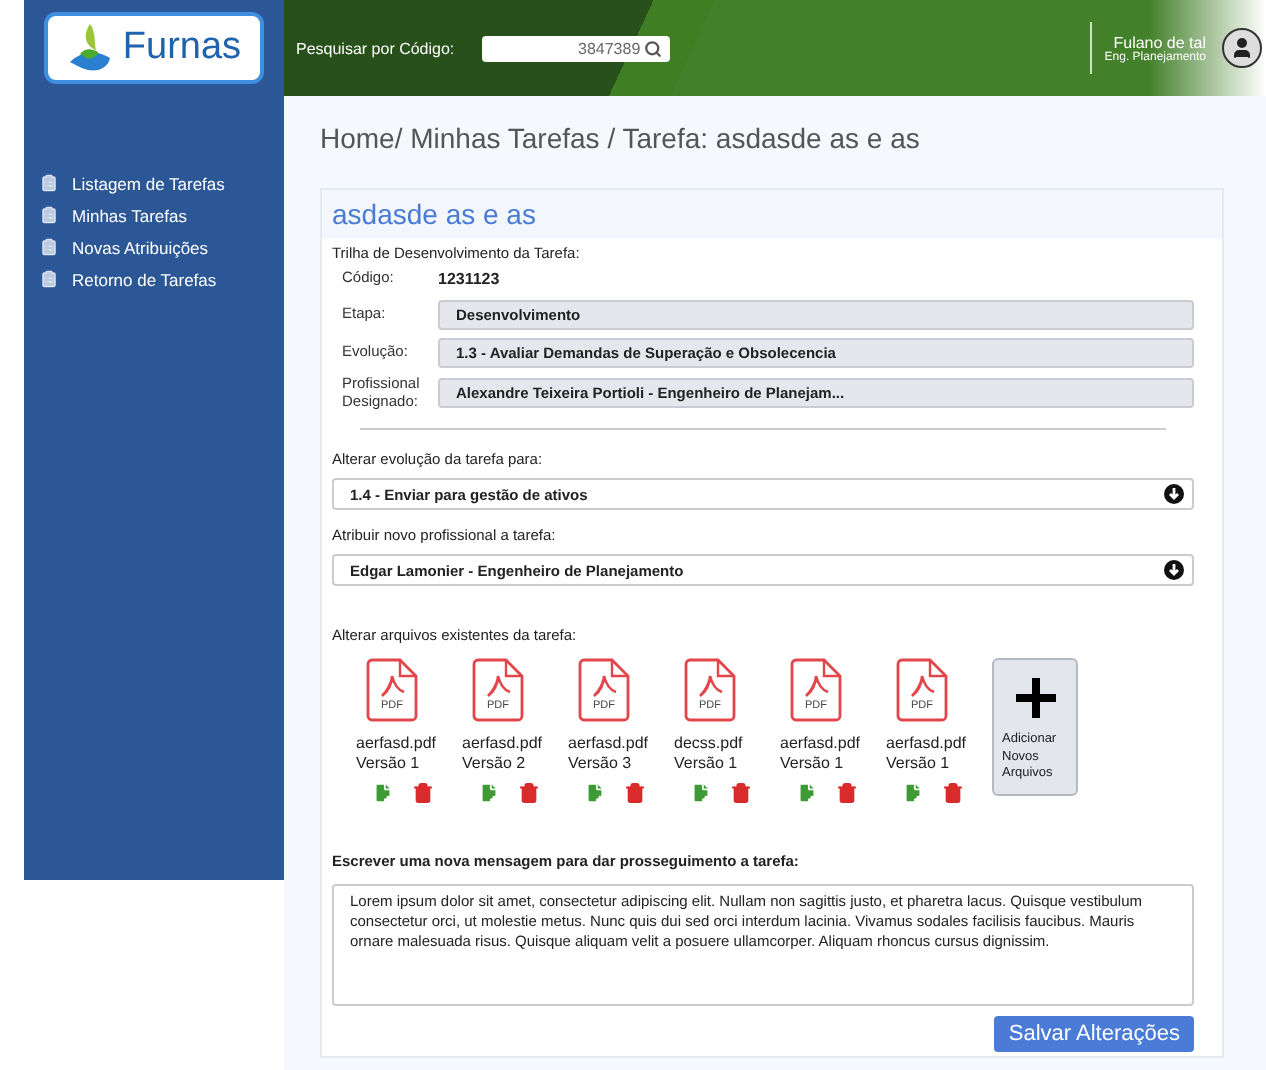 This screenshot has height=1070, width=1266. I want to click on search-icon, so click(653, 48).